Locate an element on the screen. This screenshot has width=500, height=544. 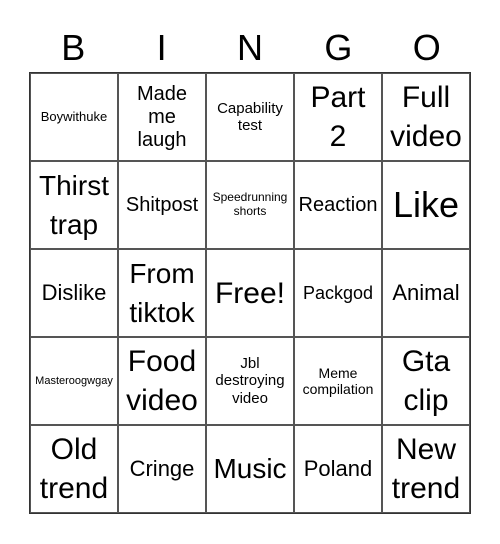
cell-label: Speedrunning shorts is located at coordinates (250, 204).